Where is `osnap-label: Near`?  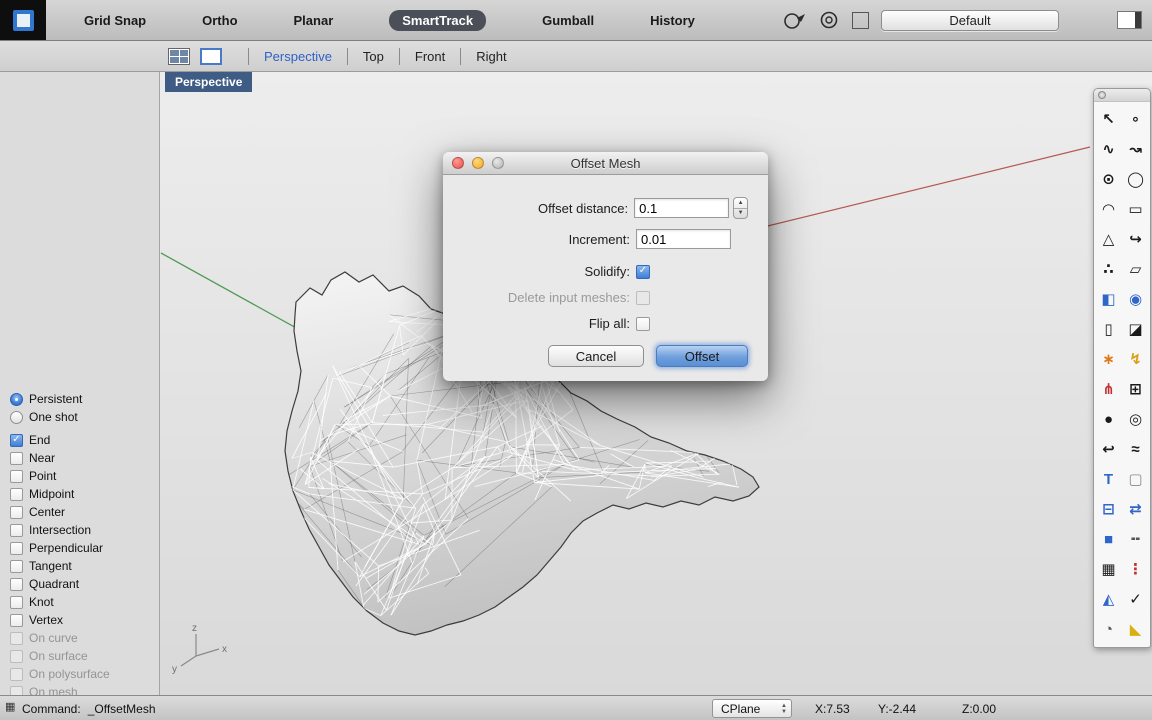
osnap-label: Near is located at coordinates (42, 458).